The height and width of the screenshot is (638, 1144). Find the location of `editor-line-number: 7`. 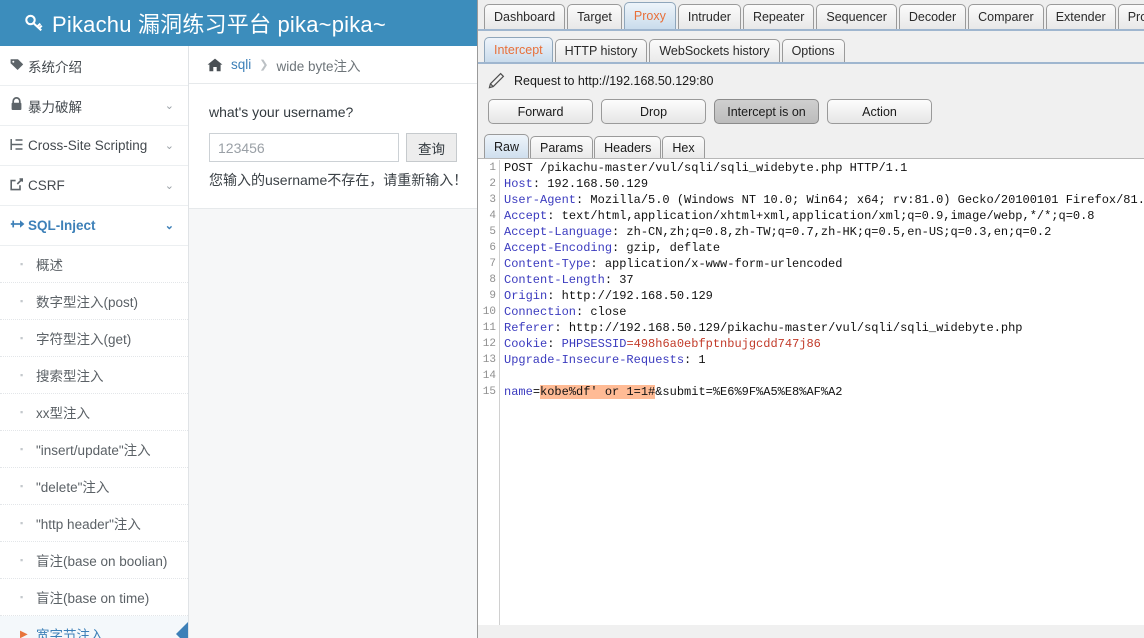

editor-line-number: 7 is located at coordinates (492, 264).